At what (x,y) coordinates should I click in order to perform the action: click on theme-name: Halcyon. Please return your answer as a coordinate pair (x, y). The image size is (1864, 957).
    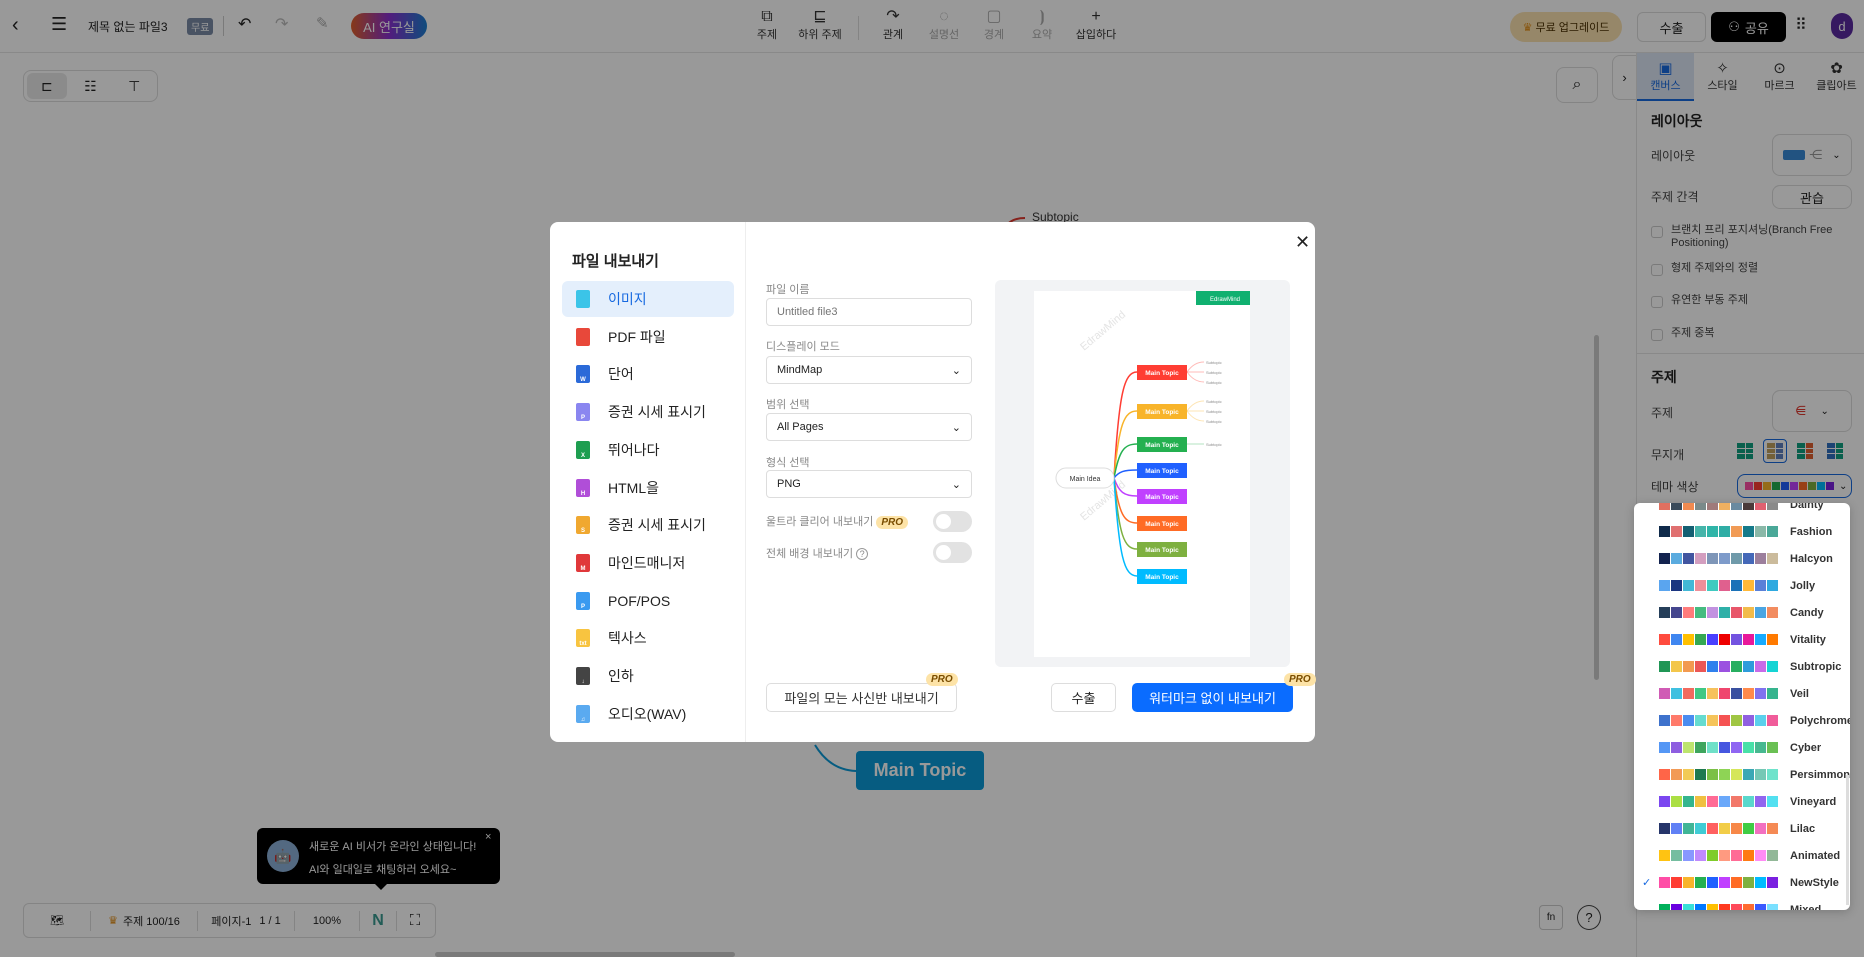
    Looking at the image, I should click on (1811, 558).